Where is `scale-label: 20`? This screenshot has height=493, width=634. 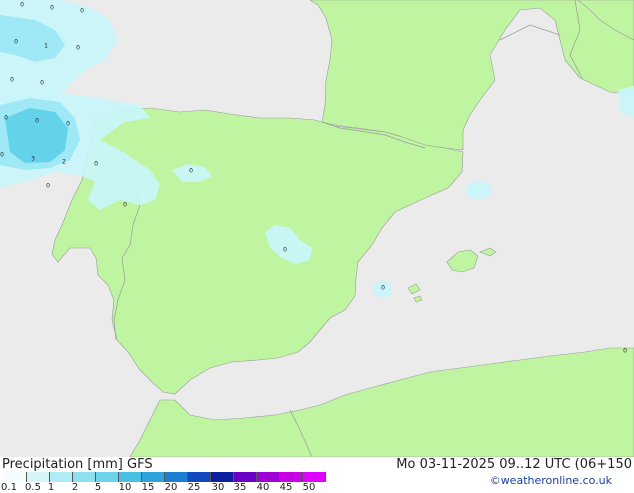
scale-label: 20 is located at coordinates (171, 487).